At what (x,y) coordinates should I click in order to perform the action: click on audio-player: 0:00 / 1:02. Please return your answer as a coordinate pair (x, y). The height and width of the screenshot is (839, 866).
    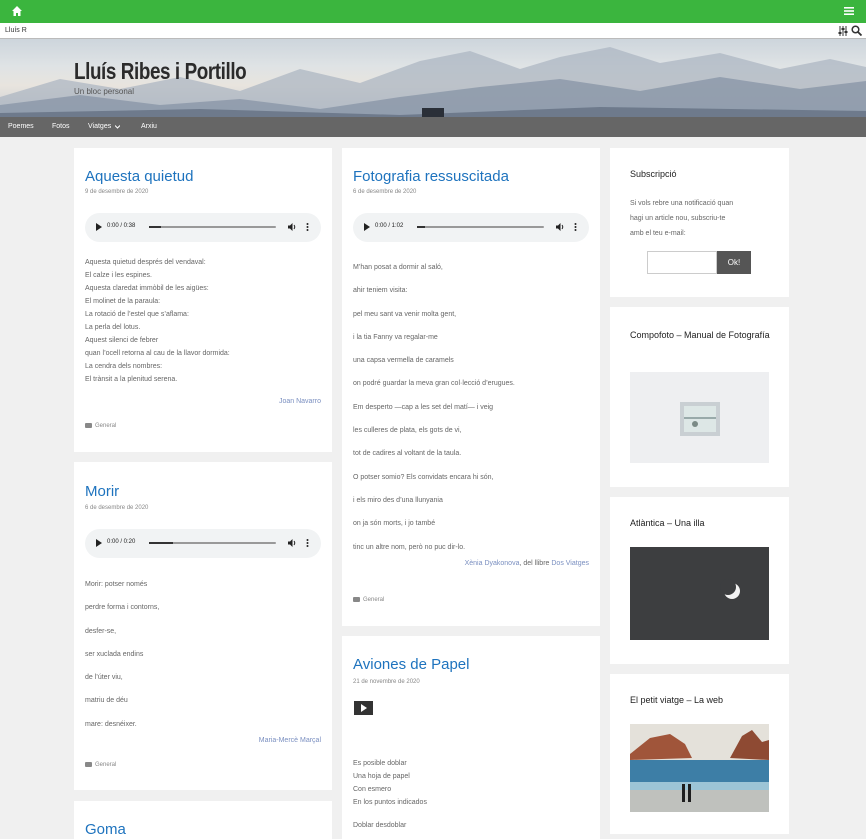
    Looking at the image, I should click on (471, 227).